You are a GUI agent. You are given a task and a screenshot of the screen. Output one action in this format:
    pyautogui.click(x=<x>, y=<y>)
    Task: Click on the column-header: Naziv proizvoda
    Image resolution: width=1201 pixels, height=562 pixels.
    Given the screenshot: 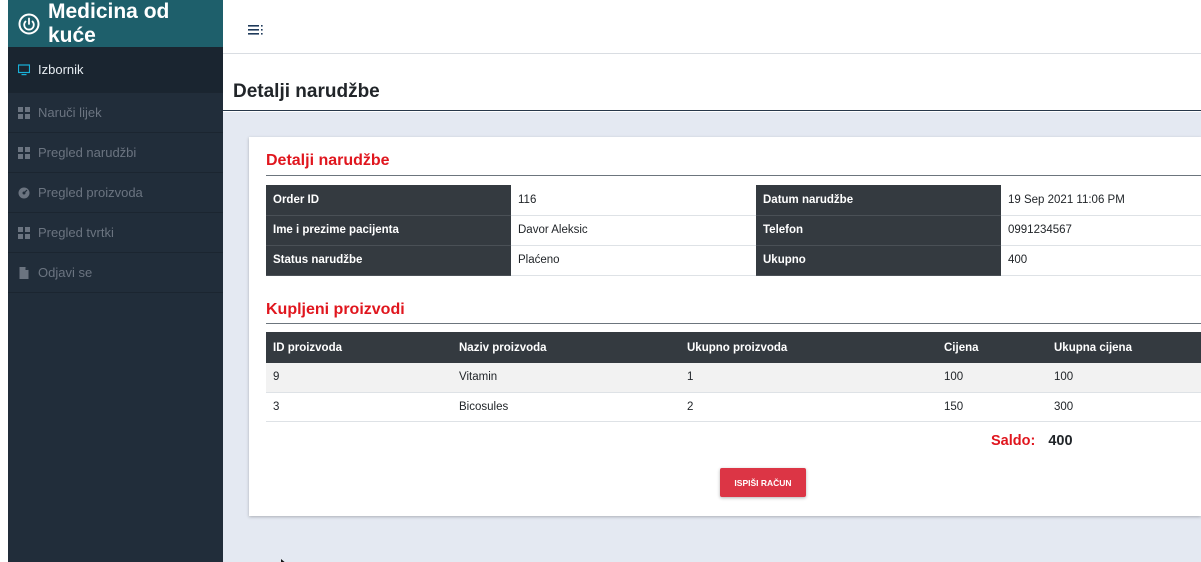 What is the action you would take?
    pyautogui.click(x=566, y=347)
    